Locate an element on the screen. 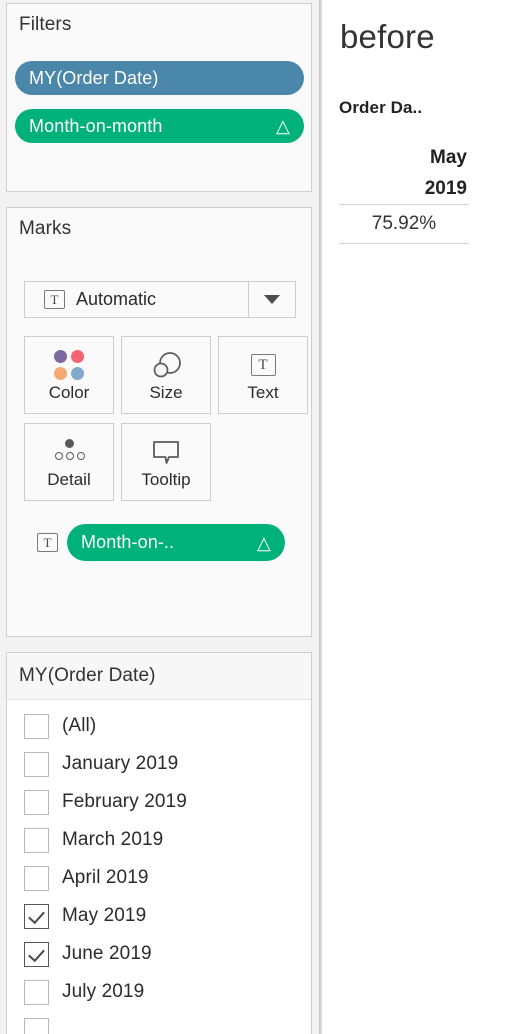 The height and width of the screenshot is (1034, 524). marks-shelf-row-2: Detail Tooltip is located at coordinates (166, 462).